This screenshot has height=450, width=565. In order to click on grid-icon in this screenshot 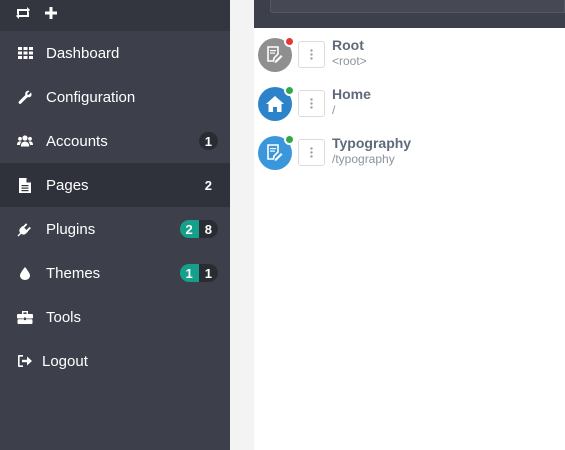, I will do `click(25, 53)`.